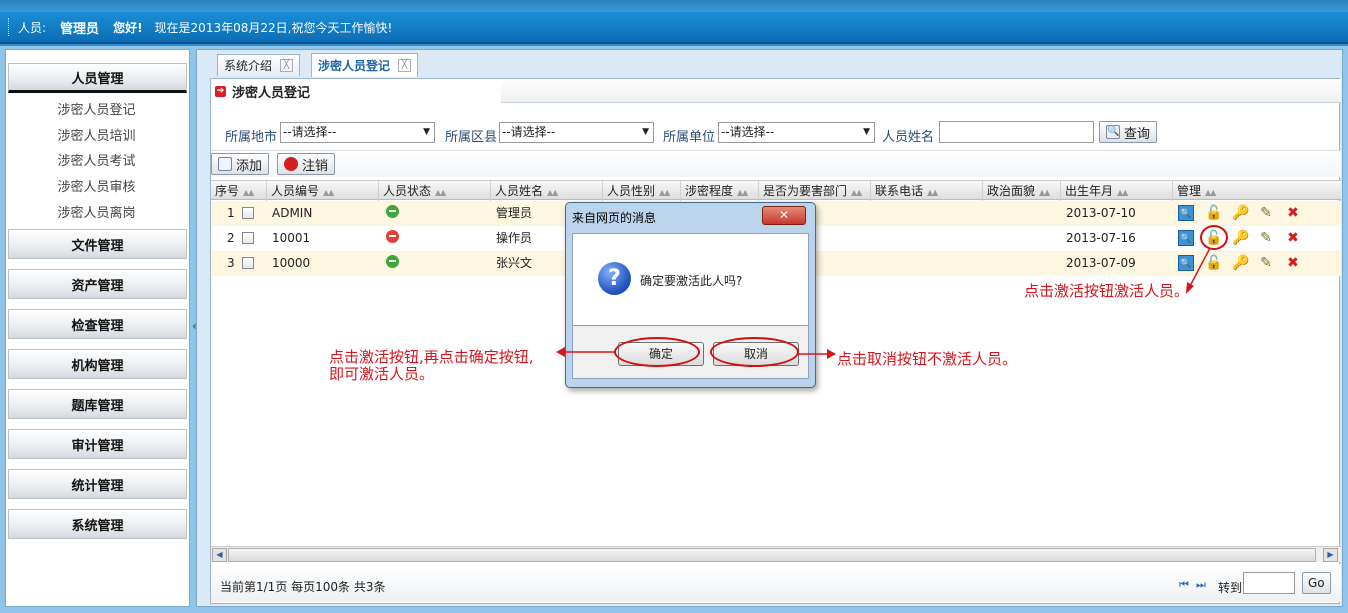 This screenshot has height=613, width=1348. What do you see at coordinates (239, 191) in the screenshot?
I see `column-header-index: 序号 ▲▲` at bounding box center [239, 191].